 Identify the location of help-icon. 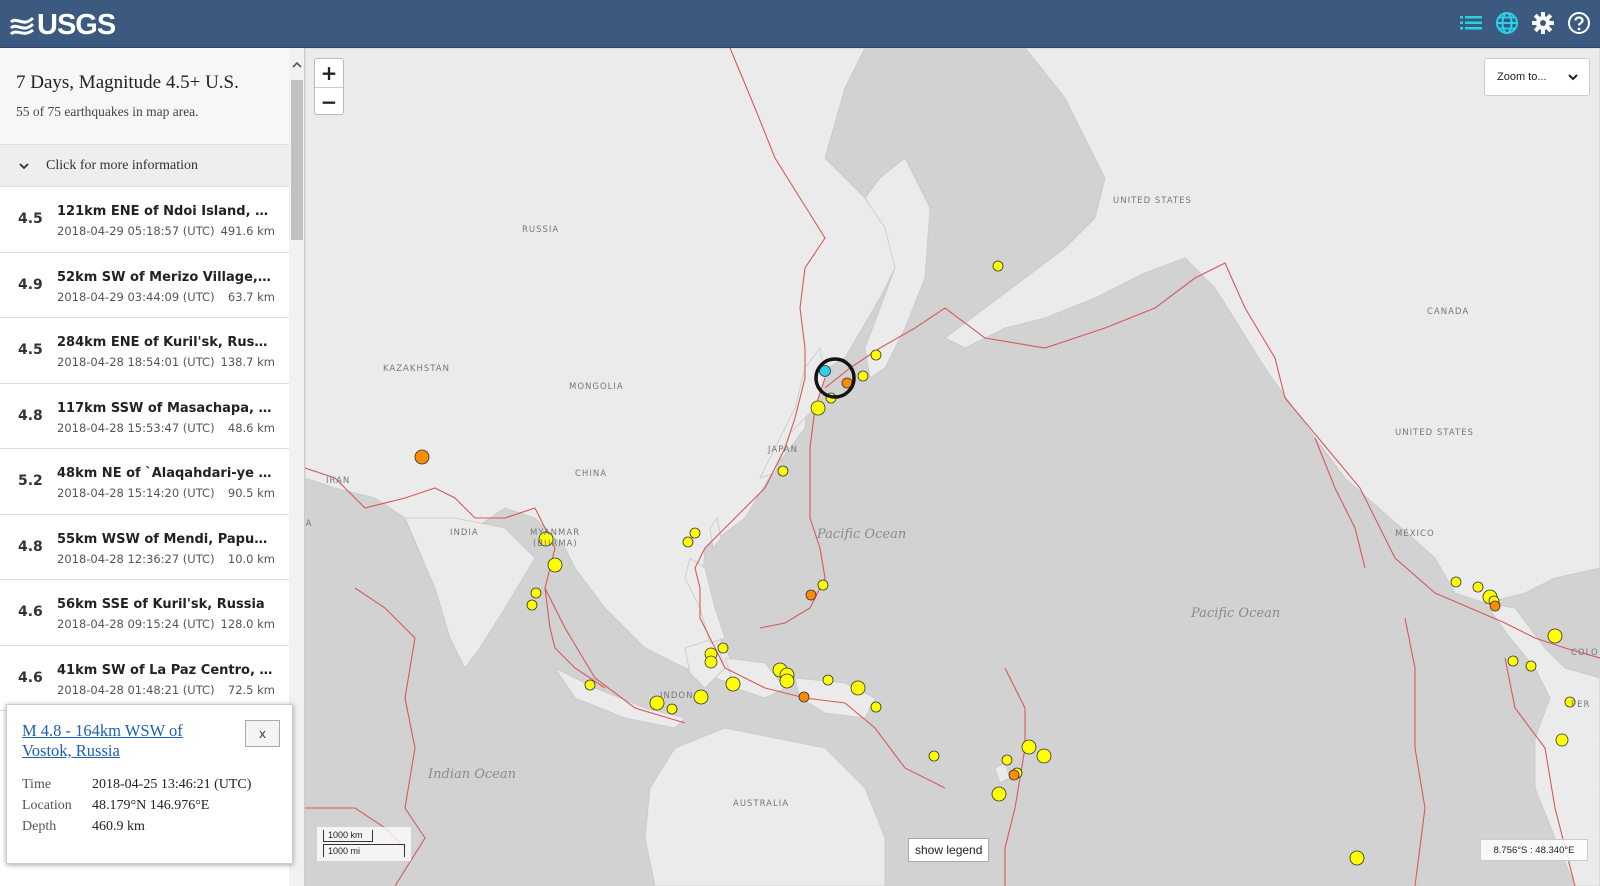
(1579, 23).